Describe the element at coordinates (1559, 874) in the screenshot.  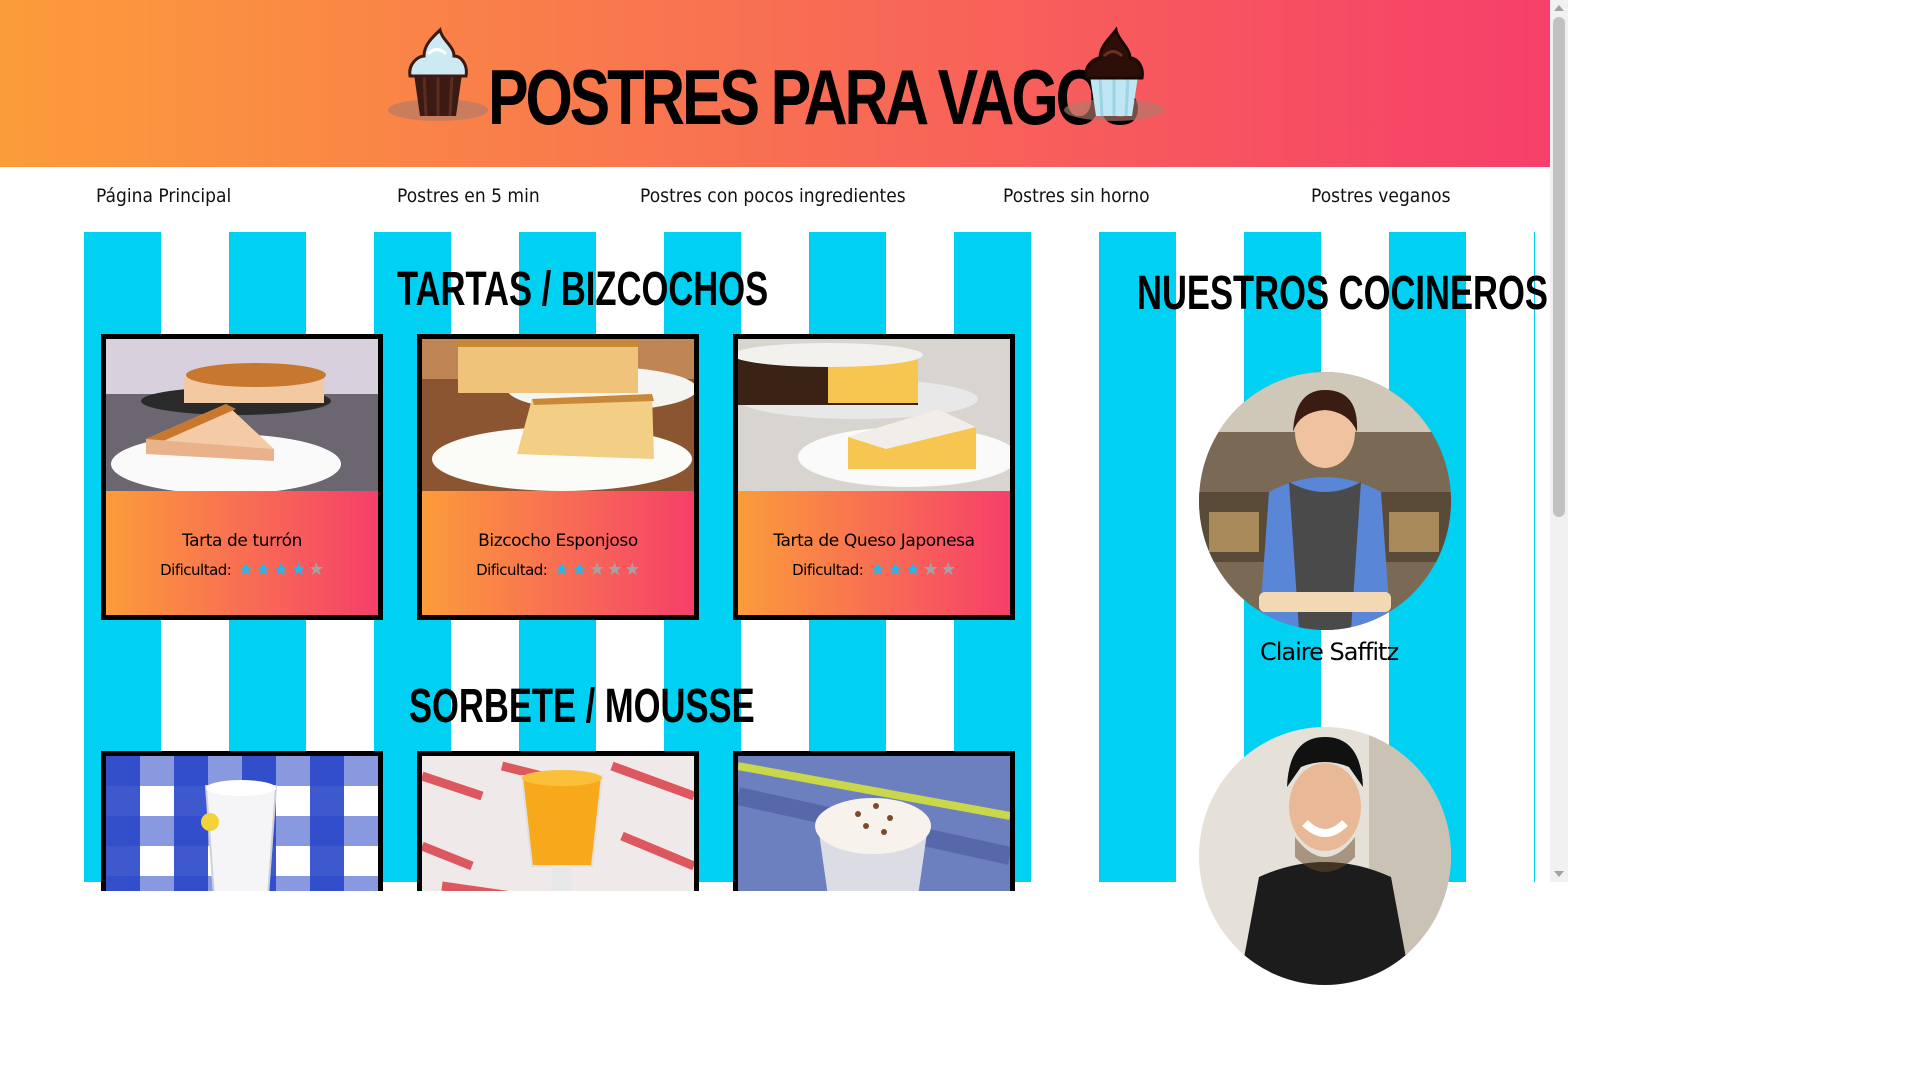
I see `scroll-down-icon` at that location.